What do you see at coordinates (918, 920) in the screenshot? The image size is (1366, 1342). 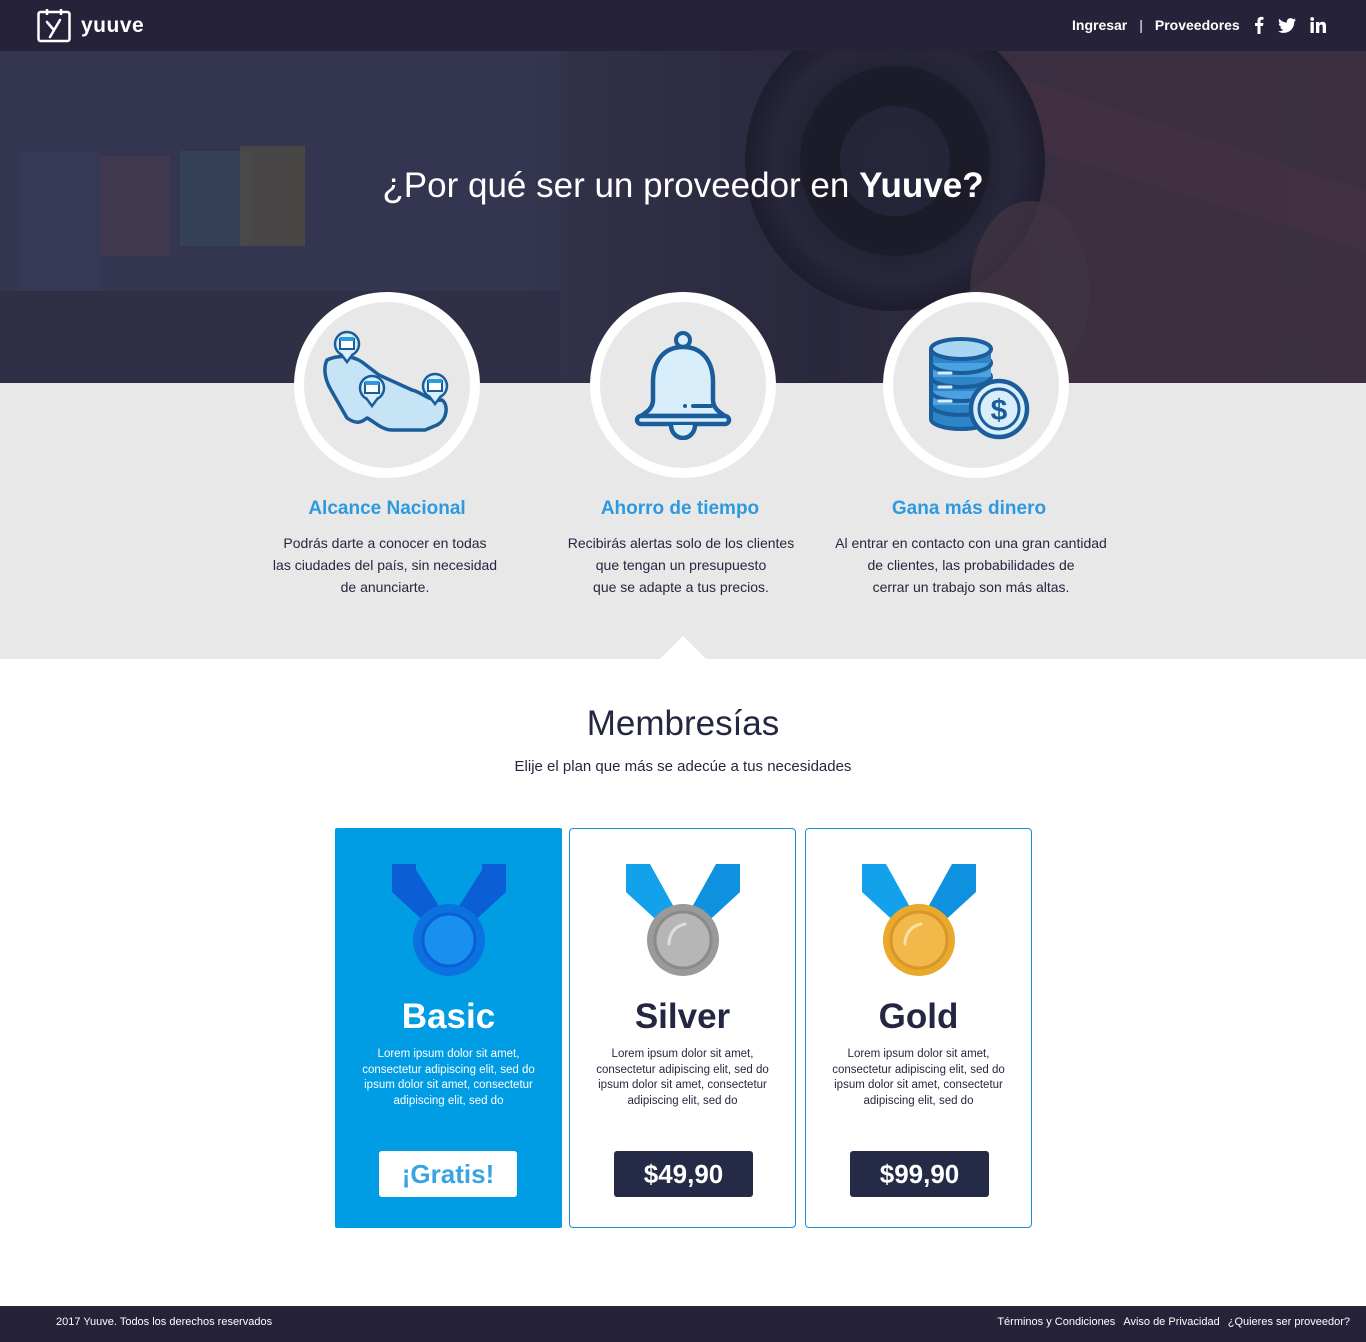 I see `gold-medal-icon` at bounding box center [918, 920].